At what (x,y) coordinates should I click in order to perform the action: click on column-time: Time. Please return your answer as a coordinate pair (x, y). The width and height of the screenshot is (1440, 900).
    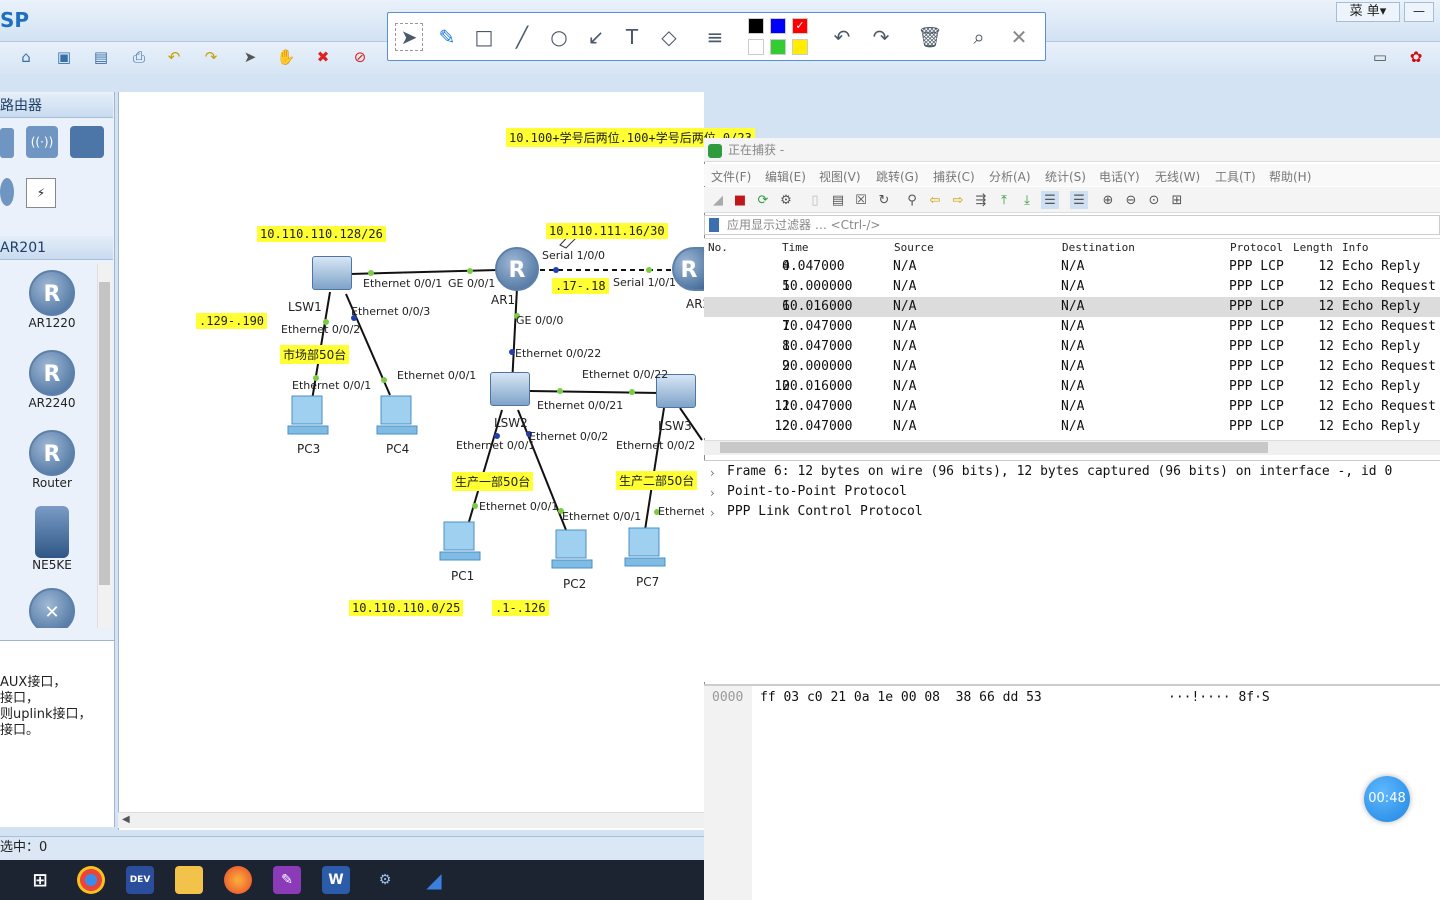
    Looking at the image, I should click on (795, 247).